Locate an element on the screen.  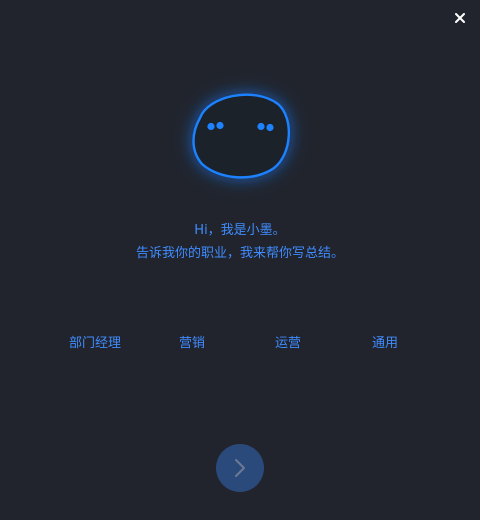
prompt-text: 告诉我你的职业，我来帮你写总结。 is located at coordinates (239, 253).